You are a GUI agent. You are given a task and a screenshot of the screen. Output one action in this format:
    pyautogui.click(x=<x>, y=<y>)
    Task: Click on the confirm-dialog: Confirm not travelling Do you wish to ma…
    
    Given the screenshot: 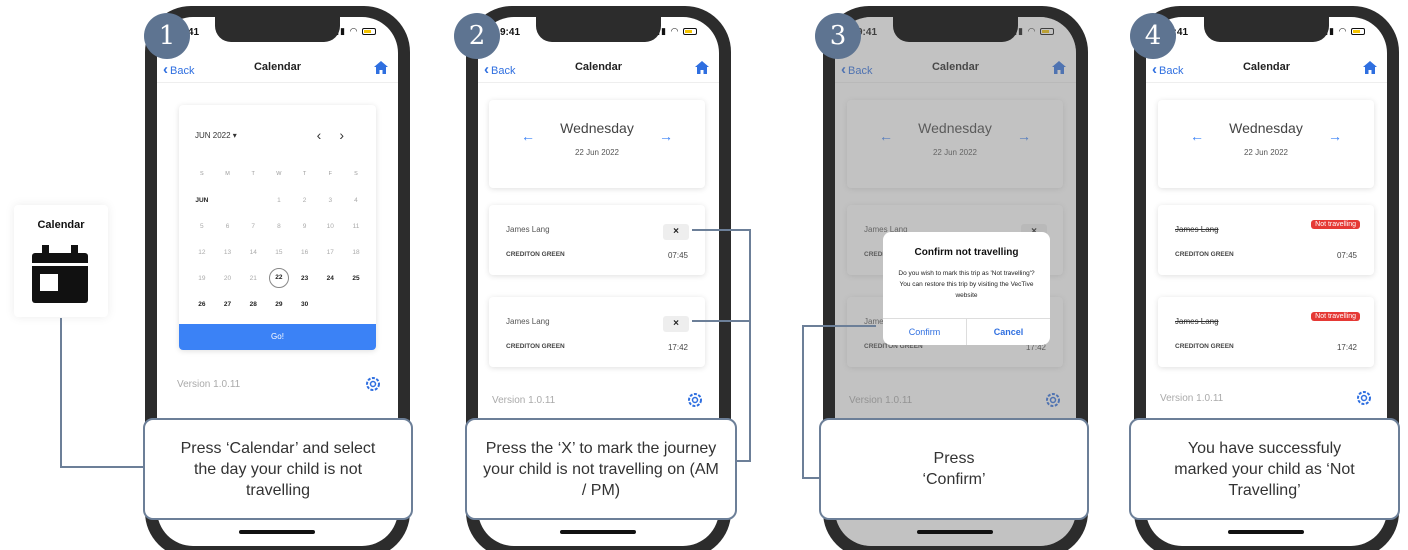 What is the action you would take?
    pyautogui.click(x=966, y=288)
    